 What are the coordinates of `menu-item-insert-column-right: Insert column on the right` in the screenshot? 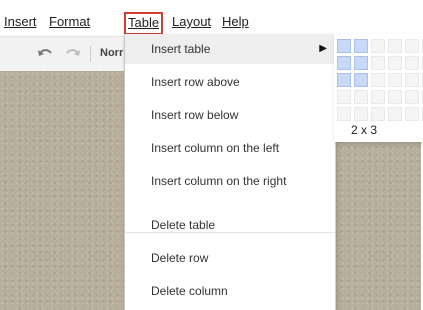 It's located at (230, 181).